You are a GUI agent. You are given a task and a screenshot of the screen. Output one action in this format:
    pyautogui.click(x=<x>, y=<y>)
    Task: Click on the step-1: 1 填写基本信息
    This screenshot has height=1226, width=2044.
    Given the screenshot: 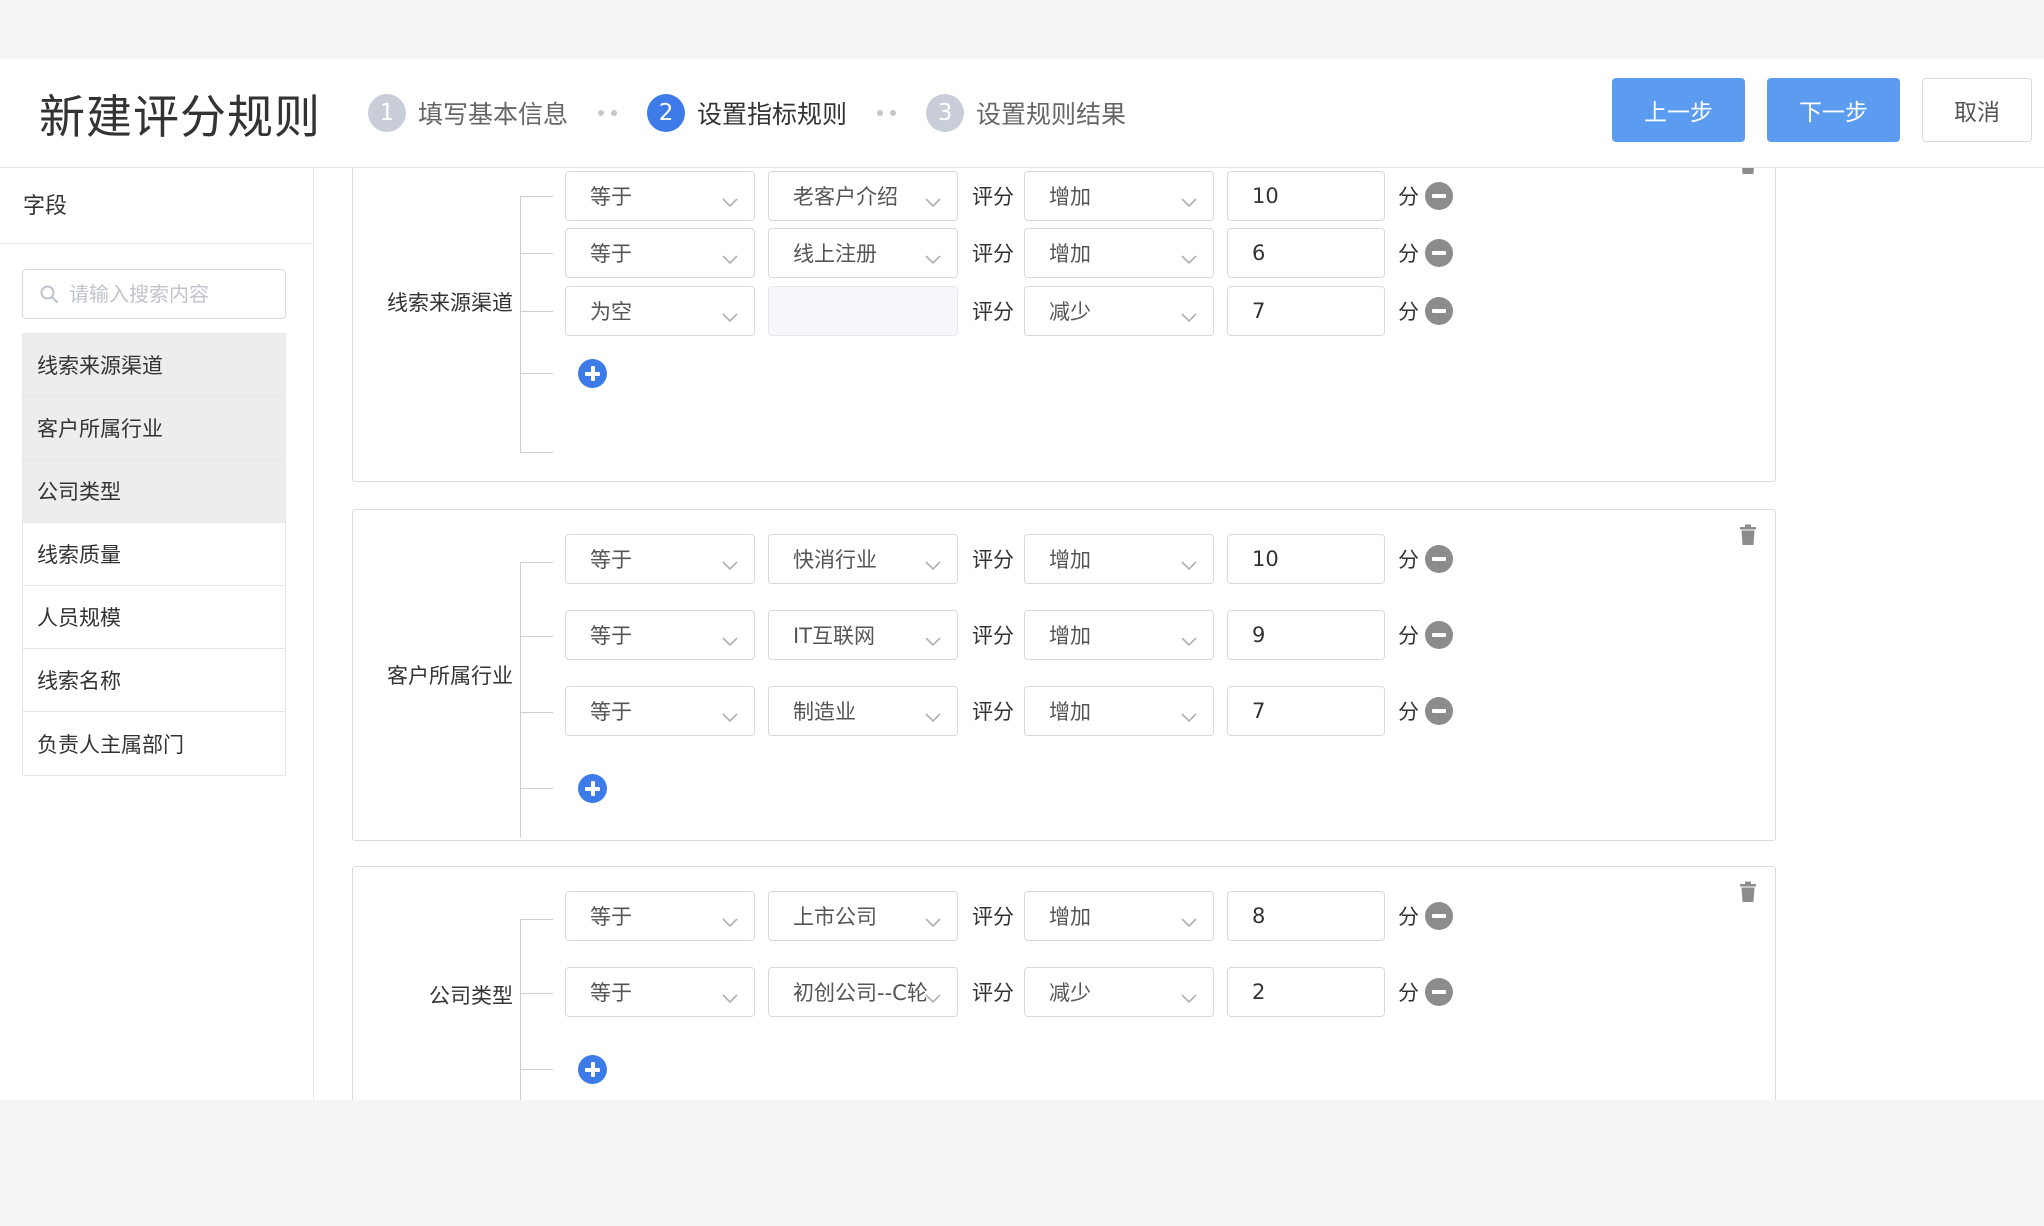 What is the action you would take?
    pyautogui.click(x=468, y=113)
    